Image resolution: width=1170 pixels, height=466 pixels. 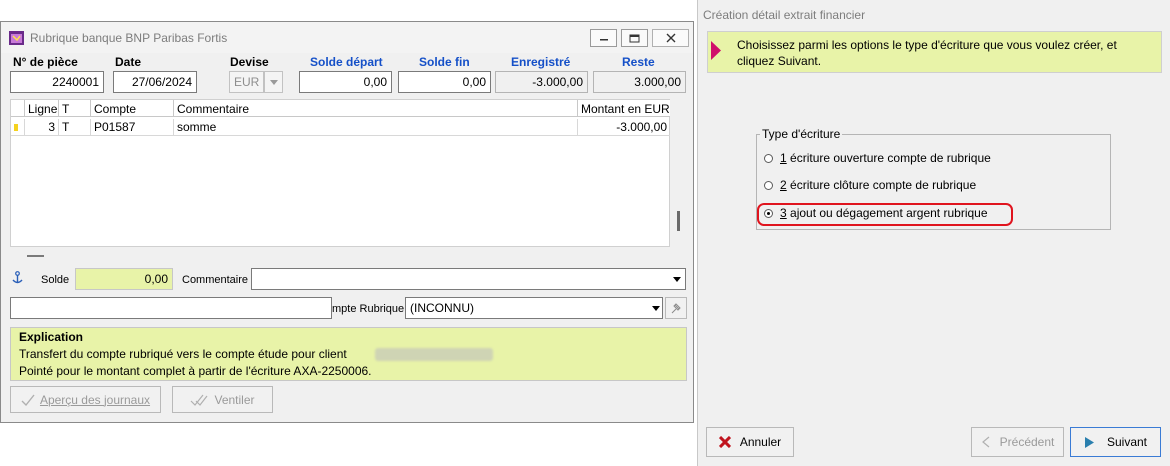 What do you see at coordinates (784, 15) in the screenshot?
I see `window-title: Création détail extrait financier` at bounding box center [784, 15].